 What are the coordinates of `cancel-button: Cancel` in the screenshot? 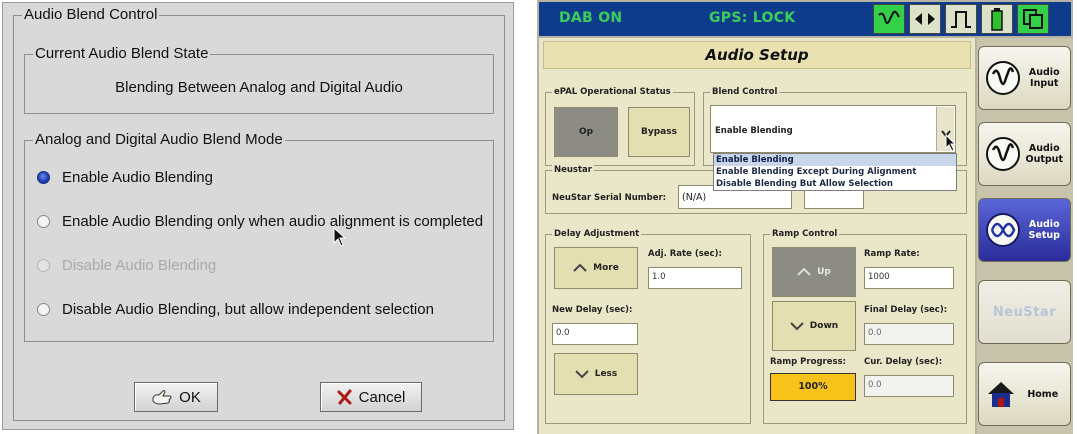 It's located at (371, 397).